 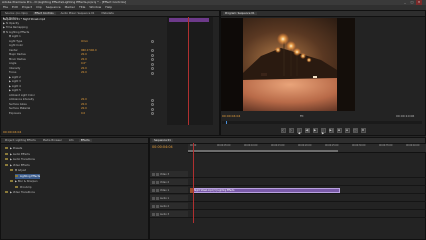 What do you see at coordinates (18, 170) in the screenshot?
I see `effects-tree-item: ▼ Adjust` at bounding box center [18, 170].